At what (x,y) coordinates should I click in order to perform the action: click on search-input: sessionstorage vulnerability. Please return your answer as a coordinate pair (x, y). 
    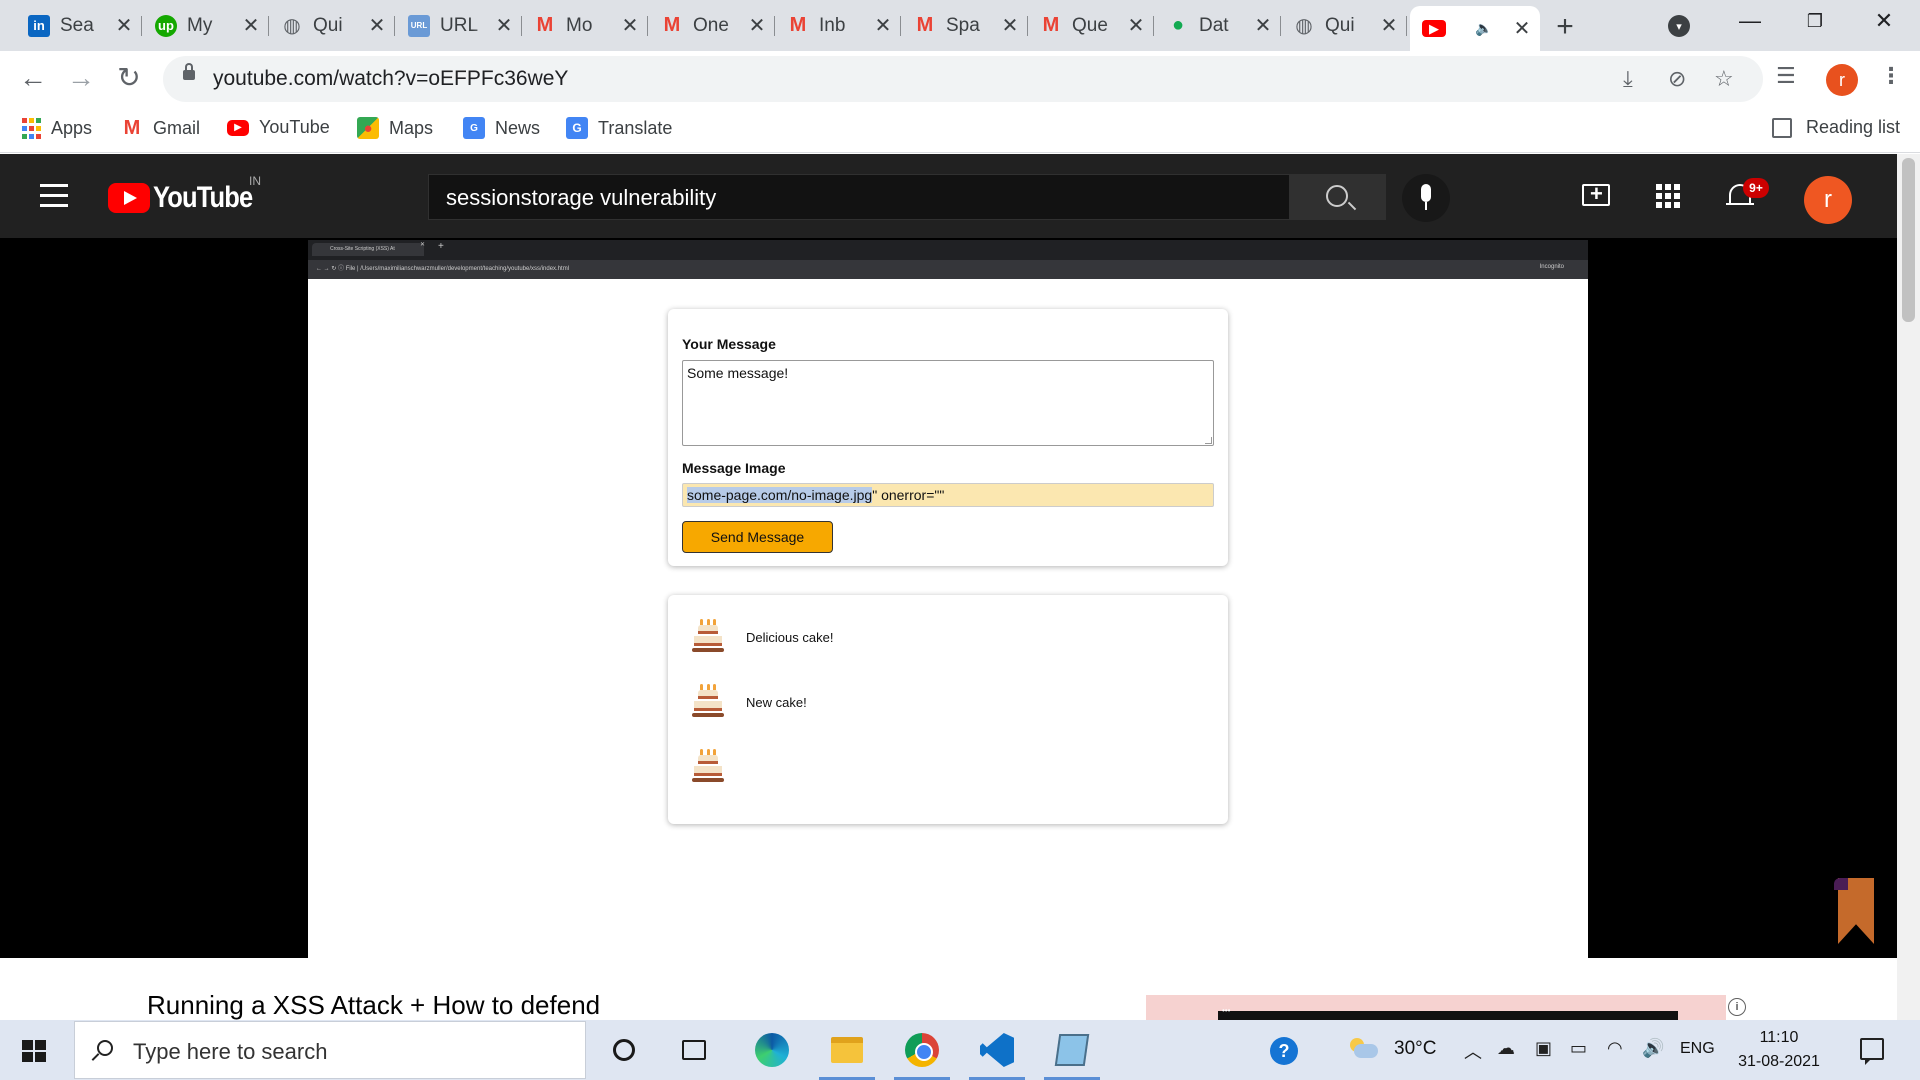
    Looking at the image, I should click on (859, 197).